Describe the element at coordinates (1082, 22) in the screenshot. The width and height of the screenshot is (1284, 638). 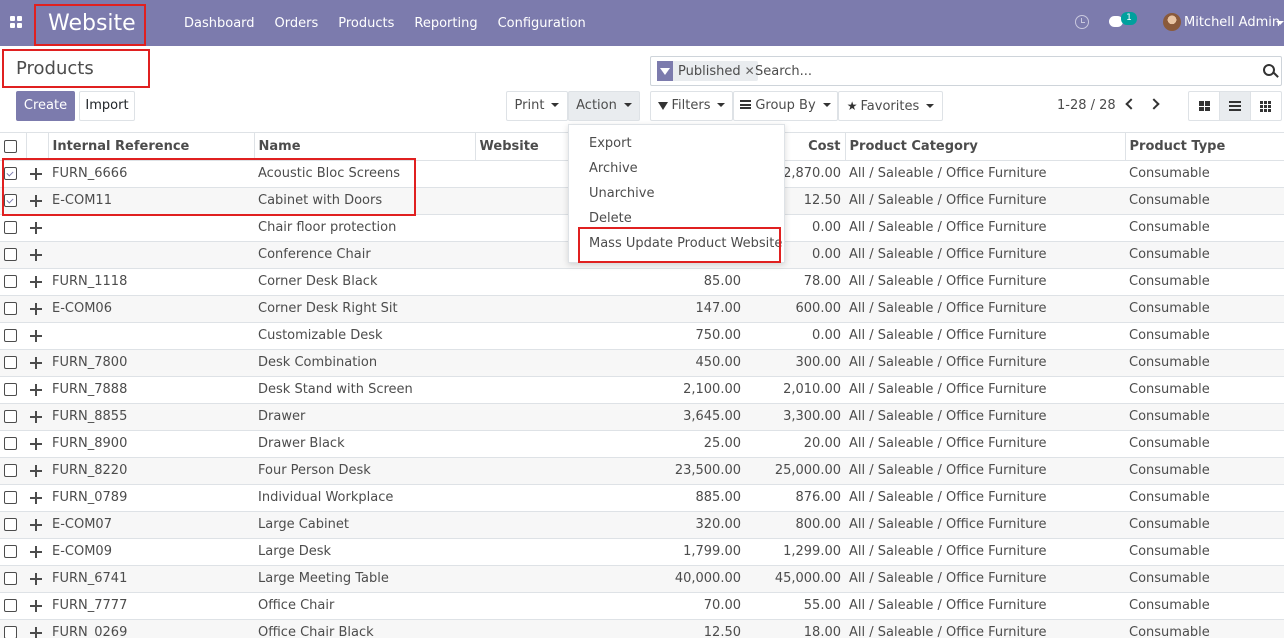
I see `activity-clock-icon` at that location.